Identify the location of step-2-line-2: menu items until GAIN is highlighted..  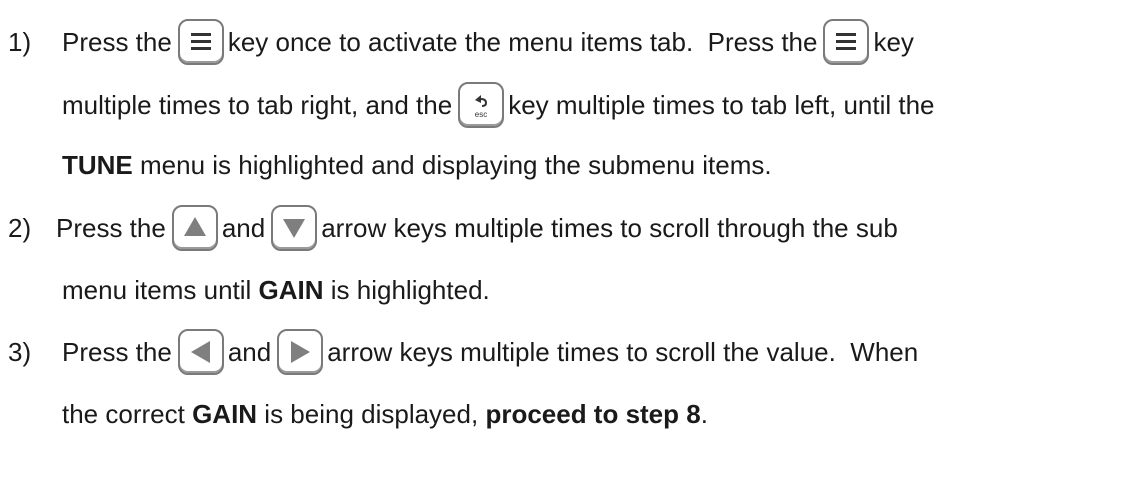
(276, 290).